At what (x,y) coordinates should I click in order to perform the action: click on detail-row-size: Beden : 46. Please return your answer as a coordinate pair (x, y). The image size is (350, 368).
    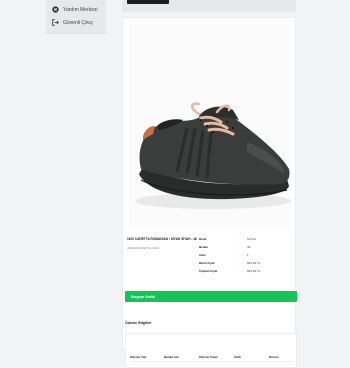
    Looking at the image, I should click on (224, 249).